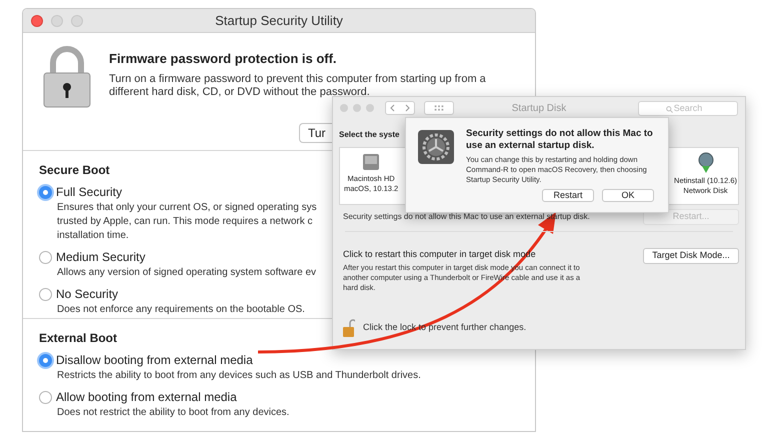  I want to click on option-label: No Security, so click(87, 294).